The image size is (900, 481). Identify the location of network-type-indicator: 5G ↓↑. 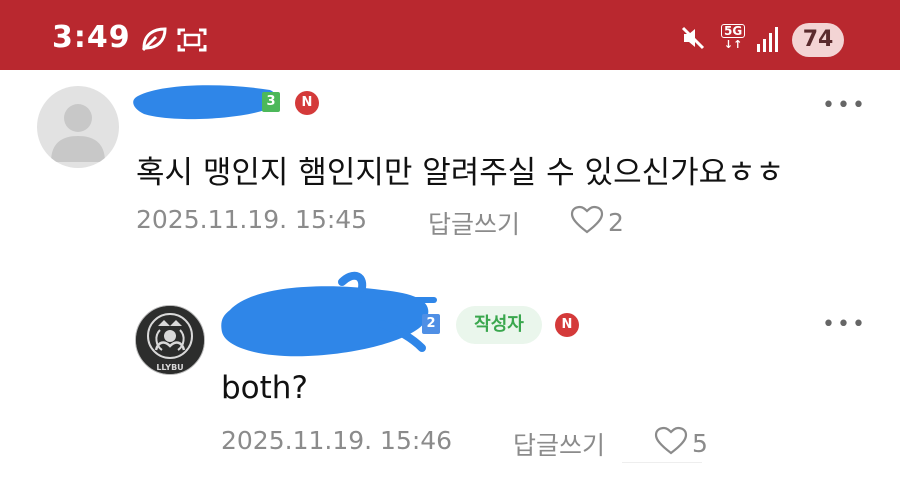
(733, 37).